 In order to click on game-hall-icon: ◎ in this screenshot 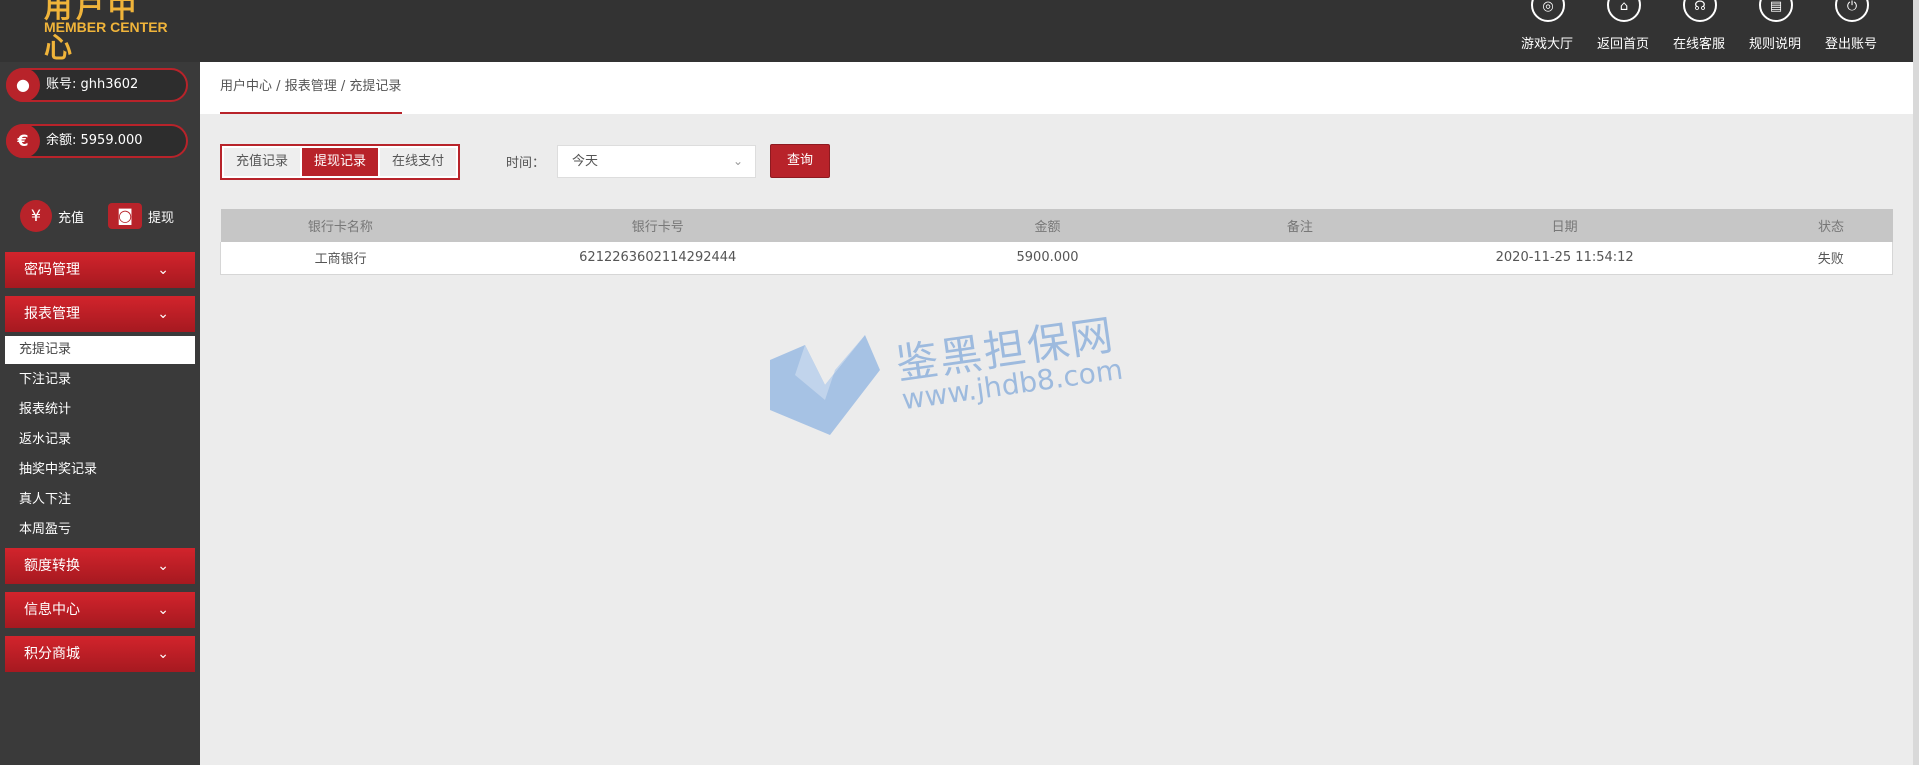, I will do `click(1548, 11)`.